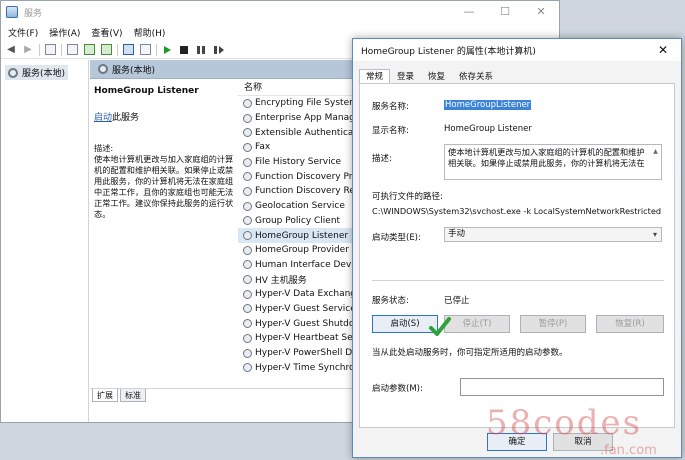  What do you see at coordinates (436, 76) in the screenshot?
I see `tab-recovery: 恢复` at bounding box center [436, 76].